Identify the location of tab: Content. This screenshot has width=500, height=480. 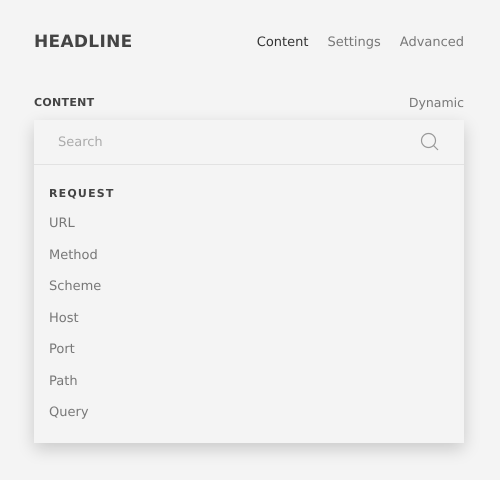
(282, 42).